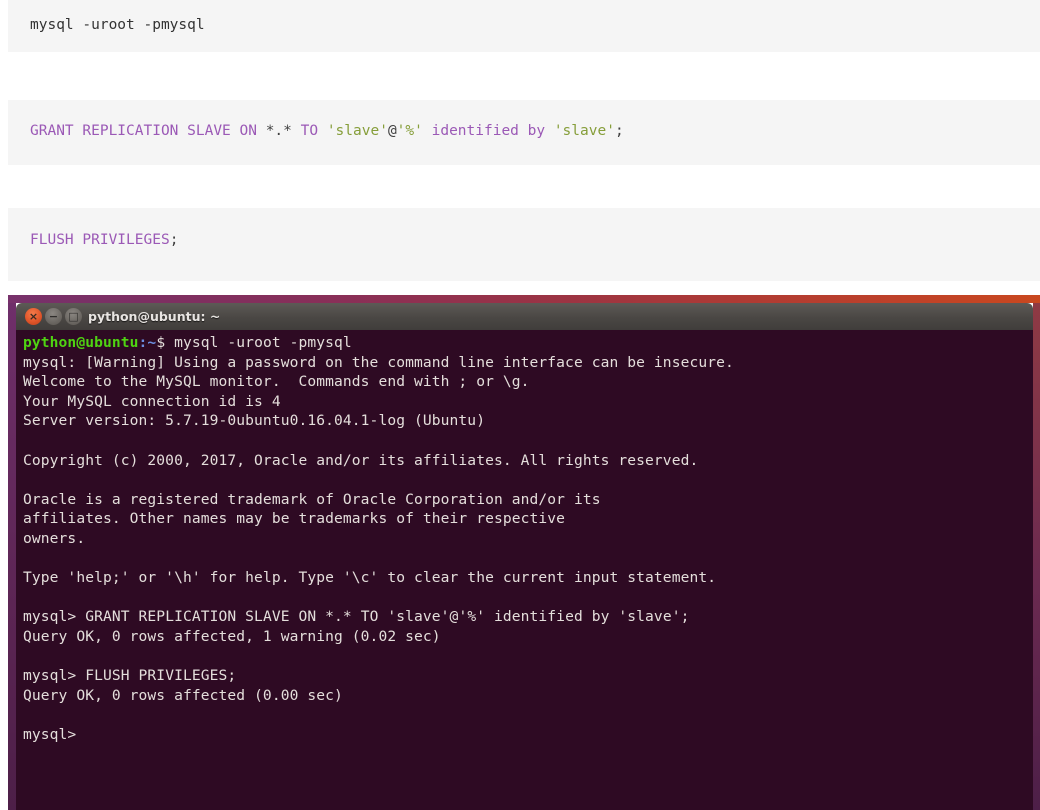 The height and width of the screenshot is (810, 1040). I want to click on window-title: python@ubuntu: ~, so click(154, 316).